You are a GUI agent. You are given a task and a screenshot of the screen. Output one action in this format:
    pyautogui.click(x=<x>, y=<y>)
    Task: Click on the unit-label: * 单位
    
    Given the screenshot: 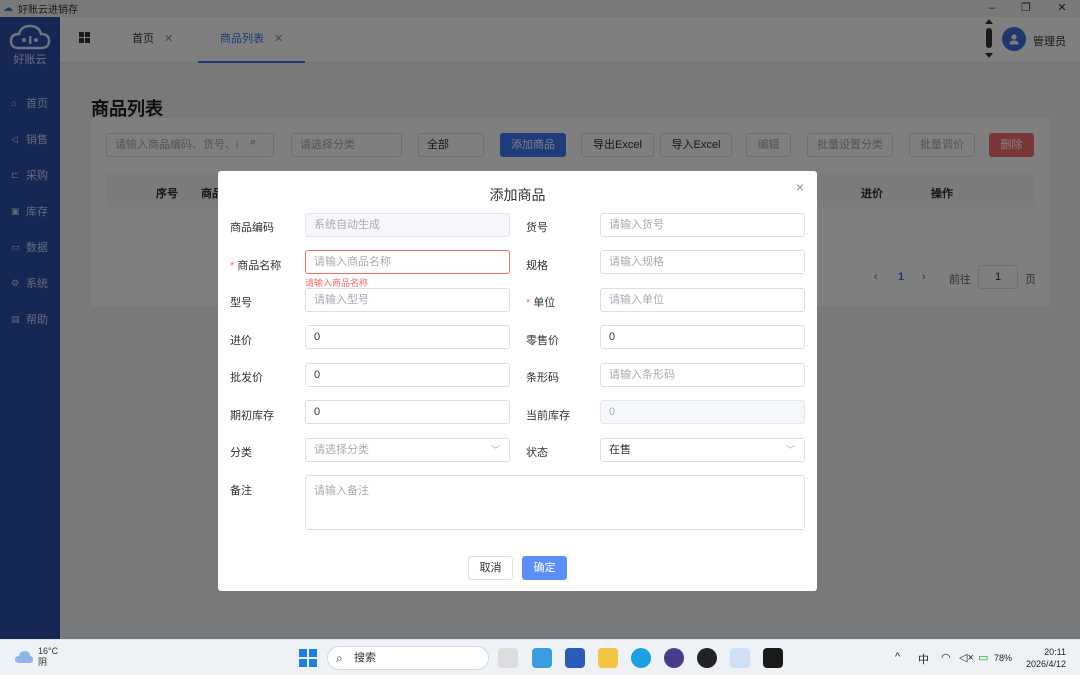 What is the action you would take?
    pyautogui.click(x=540, y=302)
    